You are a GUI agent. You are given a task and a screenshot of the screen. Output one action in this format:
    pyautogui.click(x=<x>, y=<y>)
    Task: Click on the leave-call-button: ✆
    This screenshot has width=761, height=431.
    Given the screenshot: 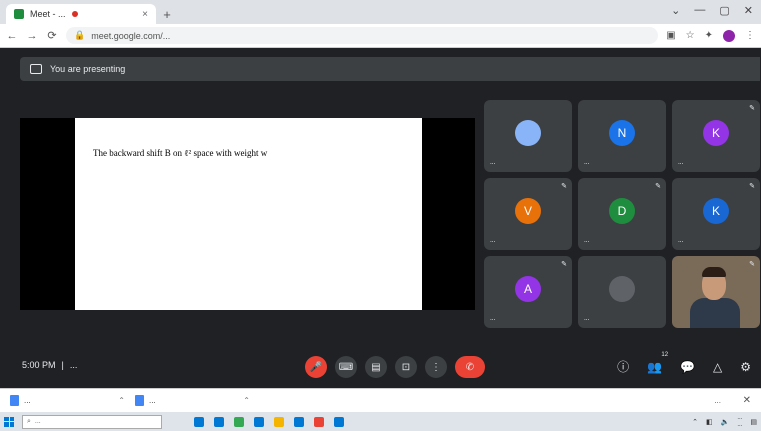 What is the action you would take?
    pyautogui.click(x=470, y=367)
    